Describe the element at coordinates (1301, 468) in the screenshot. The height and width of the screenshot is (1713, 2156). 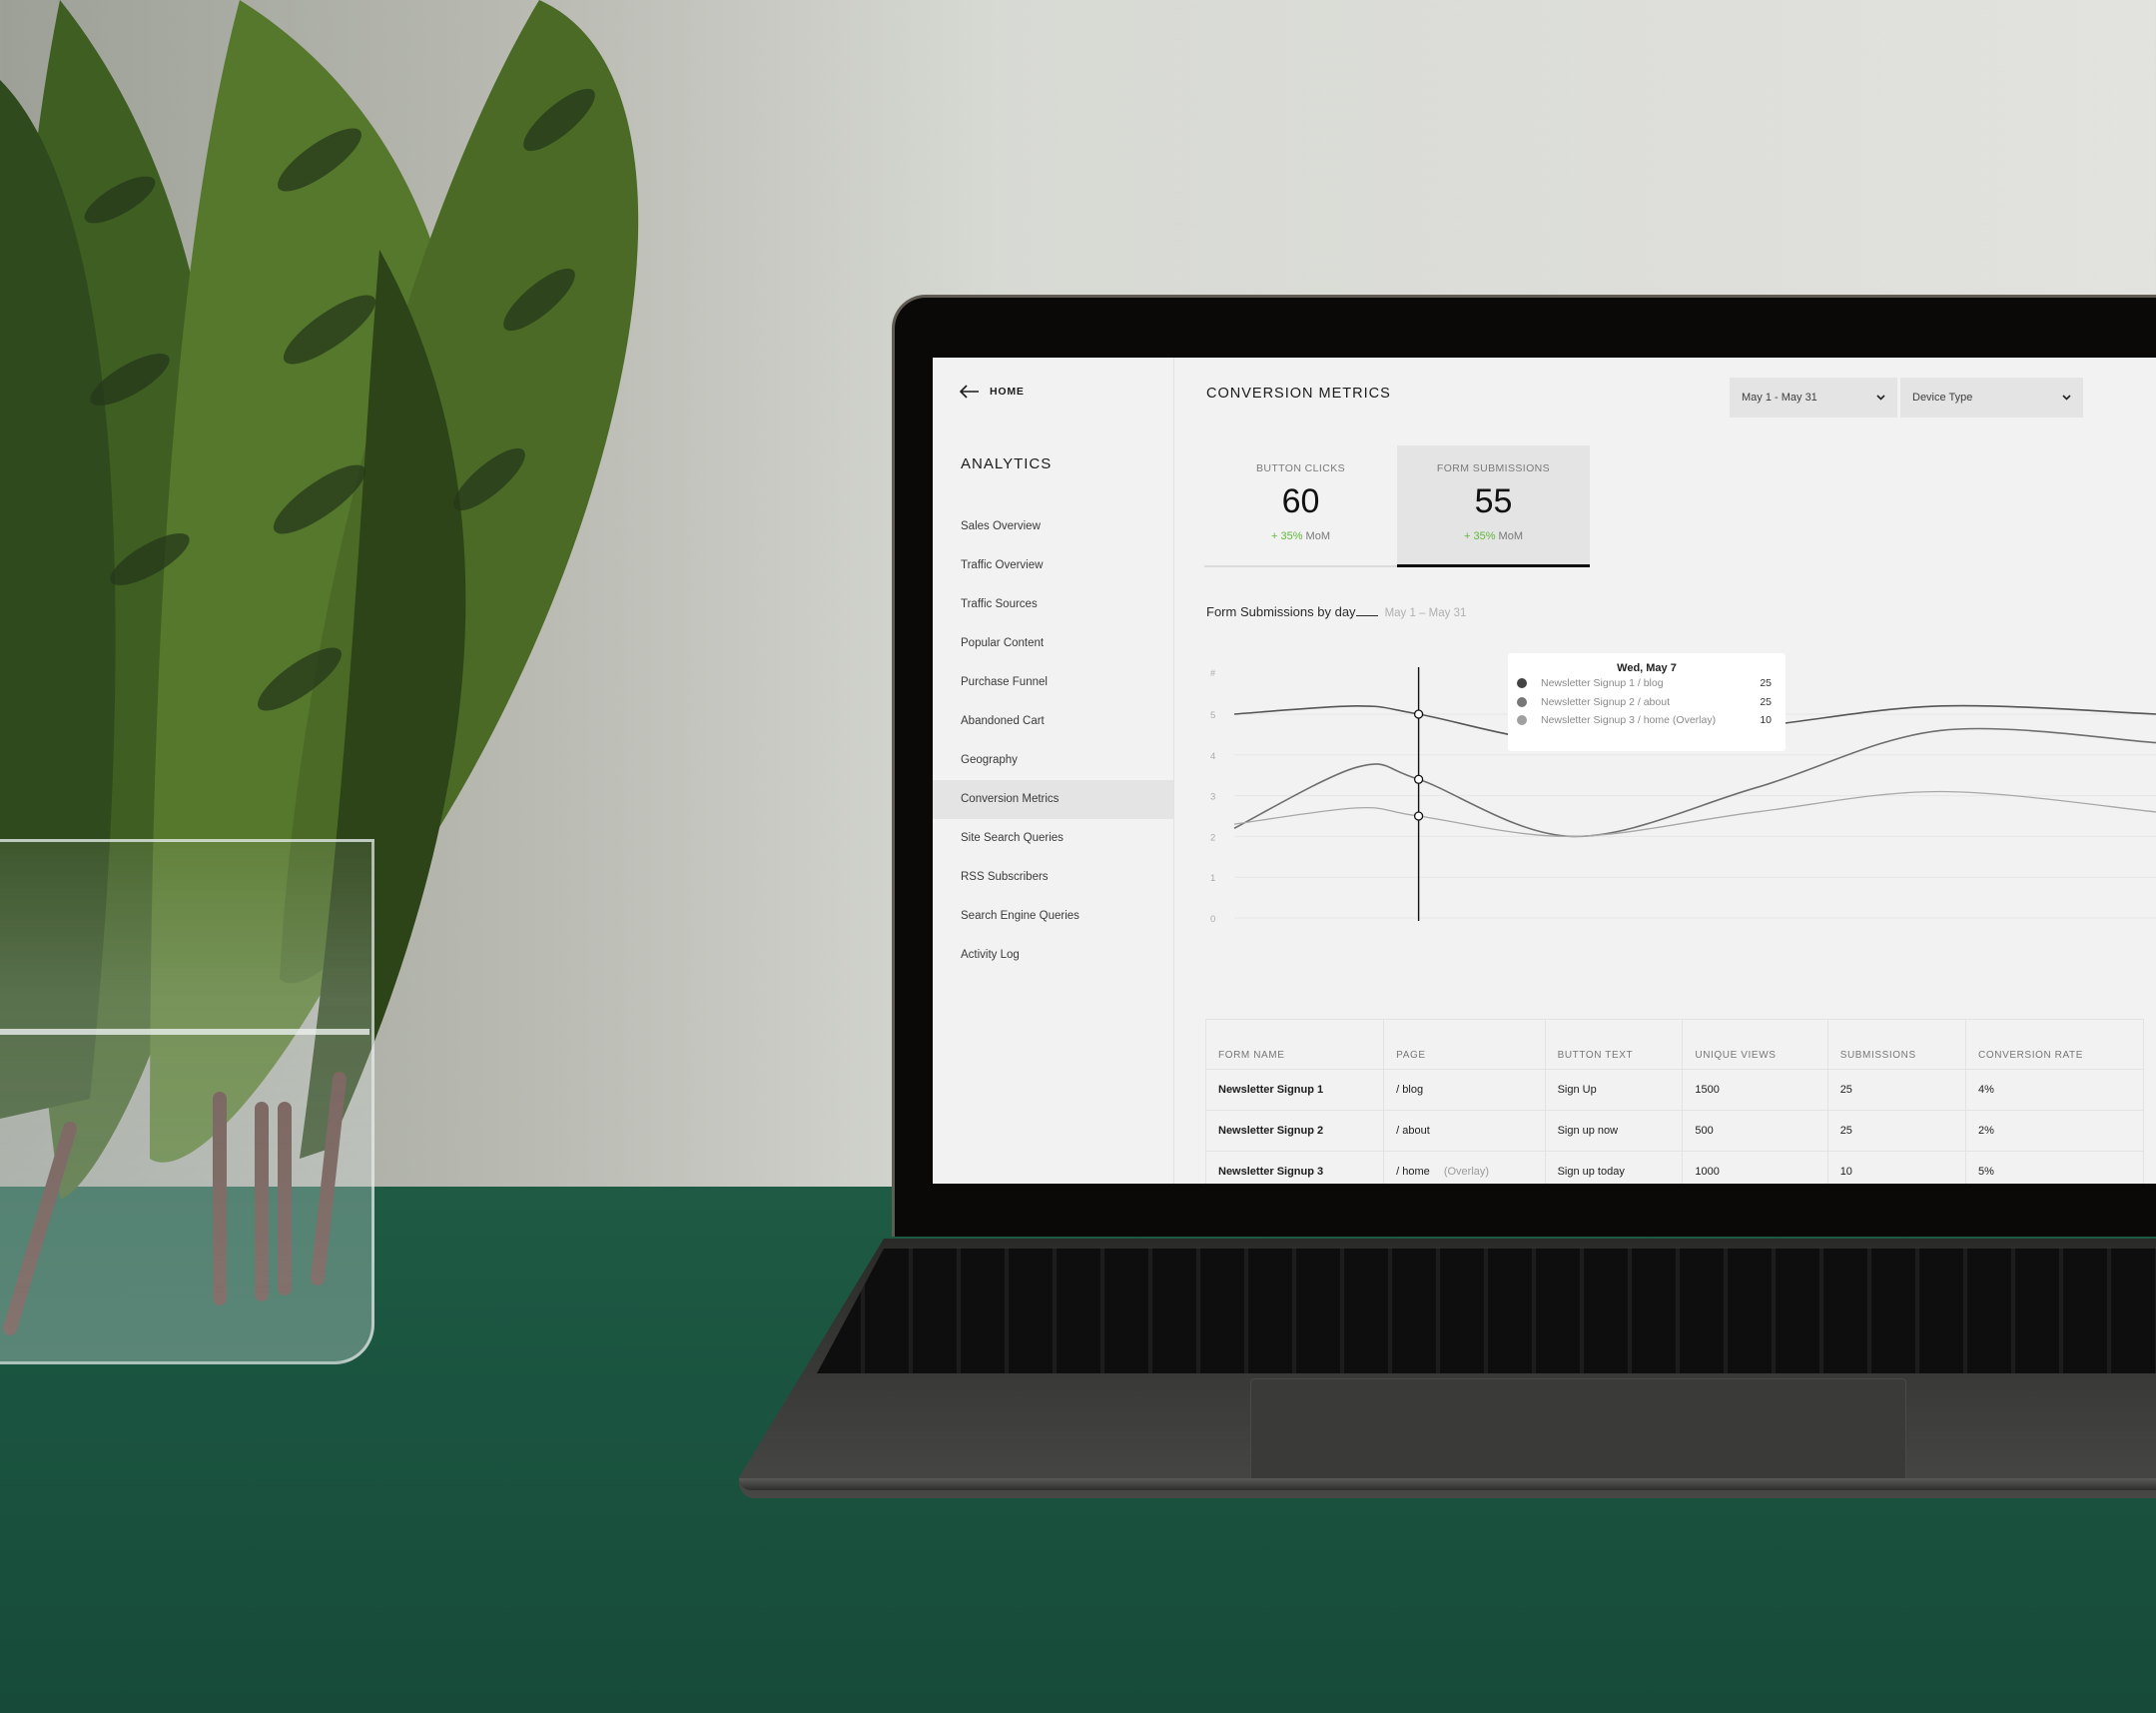
I see `metric-label: BUTTON CLICKS` at that location.